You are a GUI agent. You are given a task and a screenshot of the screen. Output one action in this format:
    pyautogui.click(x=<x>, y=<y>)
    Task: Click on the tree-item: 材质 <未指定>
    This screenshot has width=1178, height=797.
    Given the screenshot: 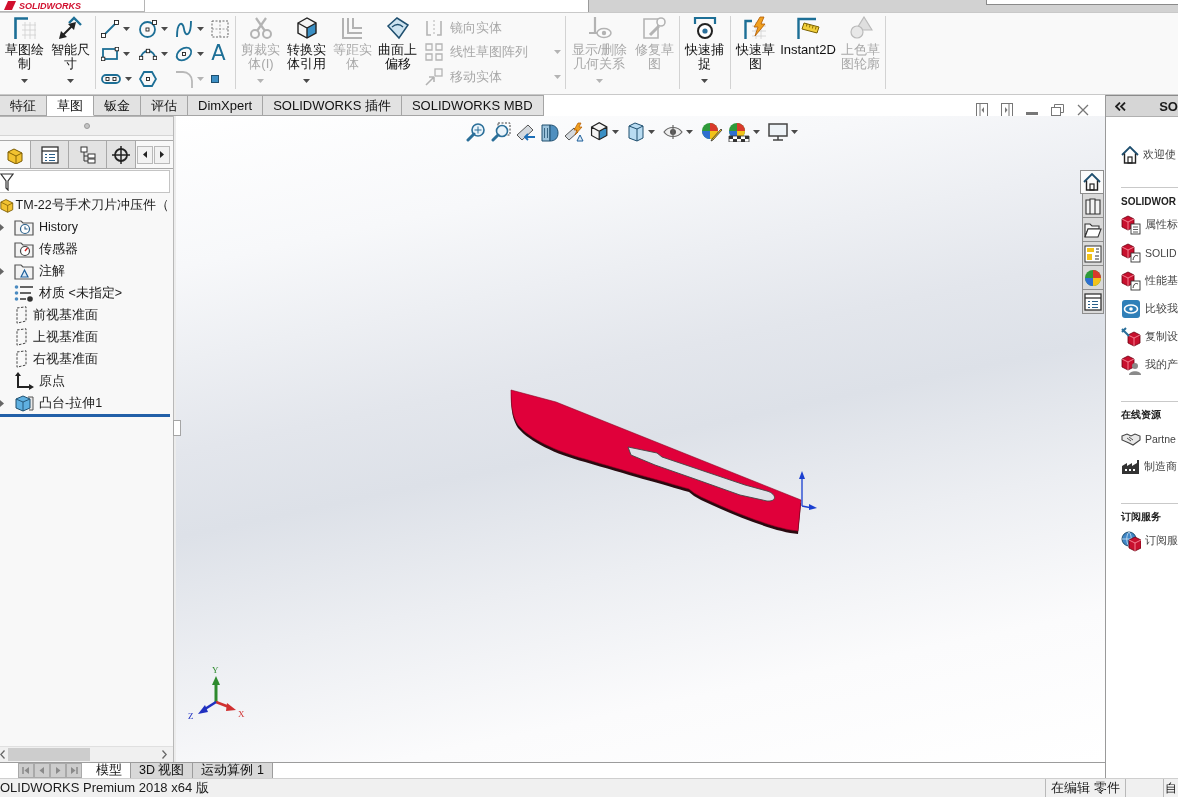 What is the action you would take?
    pyautogui.click(x=86, y=293)
    